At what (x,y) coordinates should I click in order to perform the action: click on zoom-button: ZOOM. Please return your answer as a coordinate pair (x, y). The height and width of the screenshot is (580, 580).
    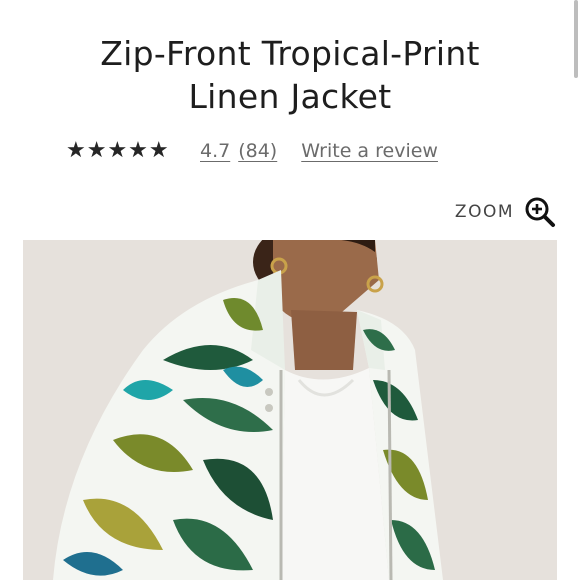
    Looking at the image, I should click on (505, 212).